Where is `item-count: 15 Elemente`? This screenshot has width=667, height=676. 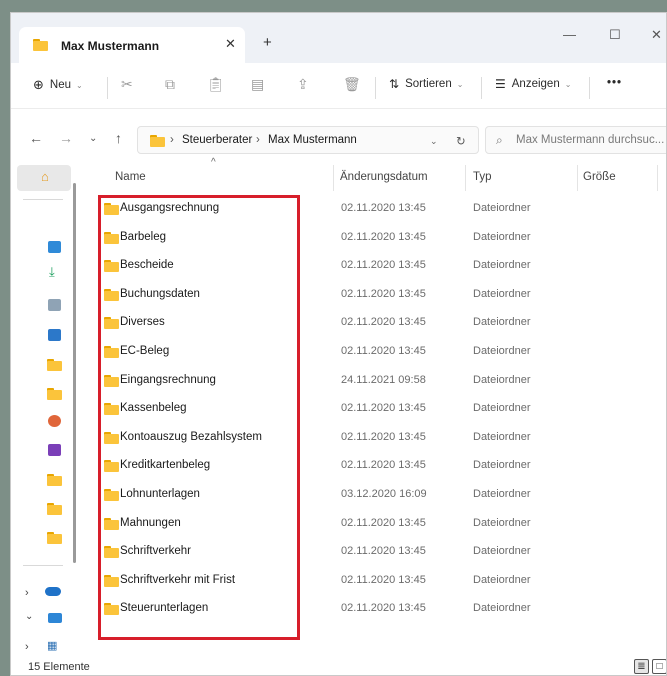 item-count: 15 Elemente is located at coordinates (59, 667).